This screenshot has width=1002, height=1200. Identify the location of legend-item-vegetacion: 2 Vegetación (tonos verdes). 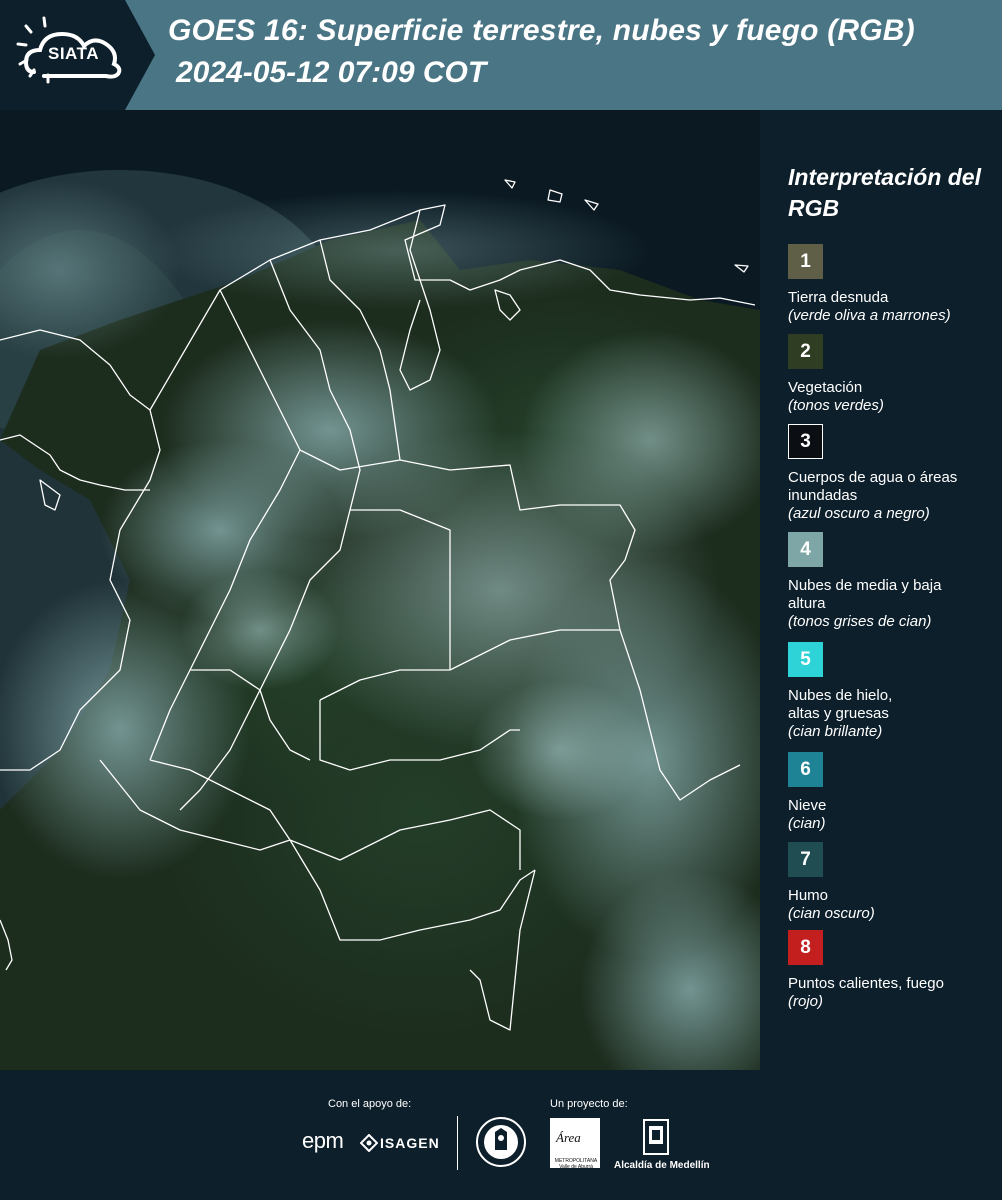
(895, 374).